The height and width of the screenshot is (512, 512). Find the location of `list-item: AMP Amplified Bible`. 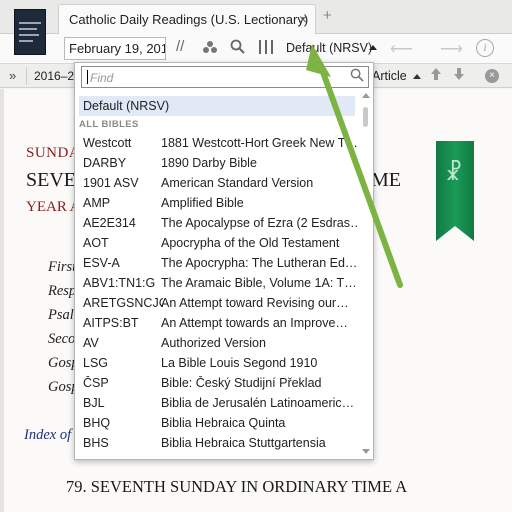

list-item: AMP Amplified Bible is located at coordinates (220, 203).